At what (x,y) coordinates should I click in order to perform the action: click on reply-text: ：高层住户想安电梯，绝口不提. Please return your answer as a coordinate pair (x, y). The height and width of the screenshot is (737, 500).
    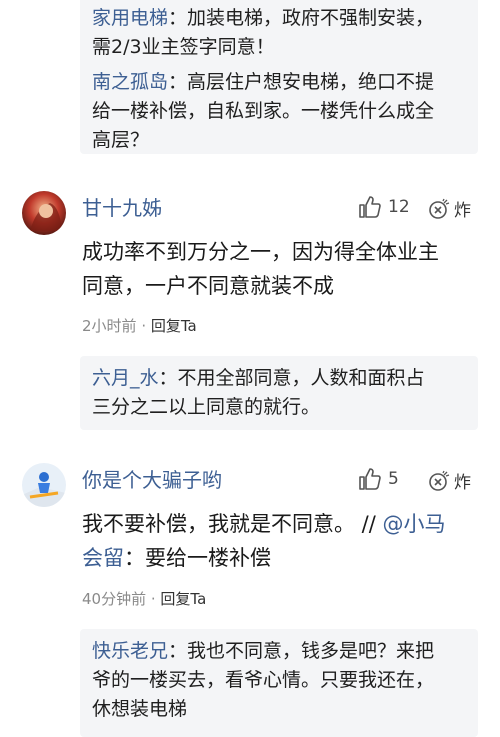
    Looking at the image, I should click on (301, 82).